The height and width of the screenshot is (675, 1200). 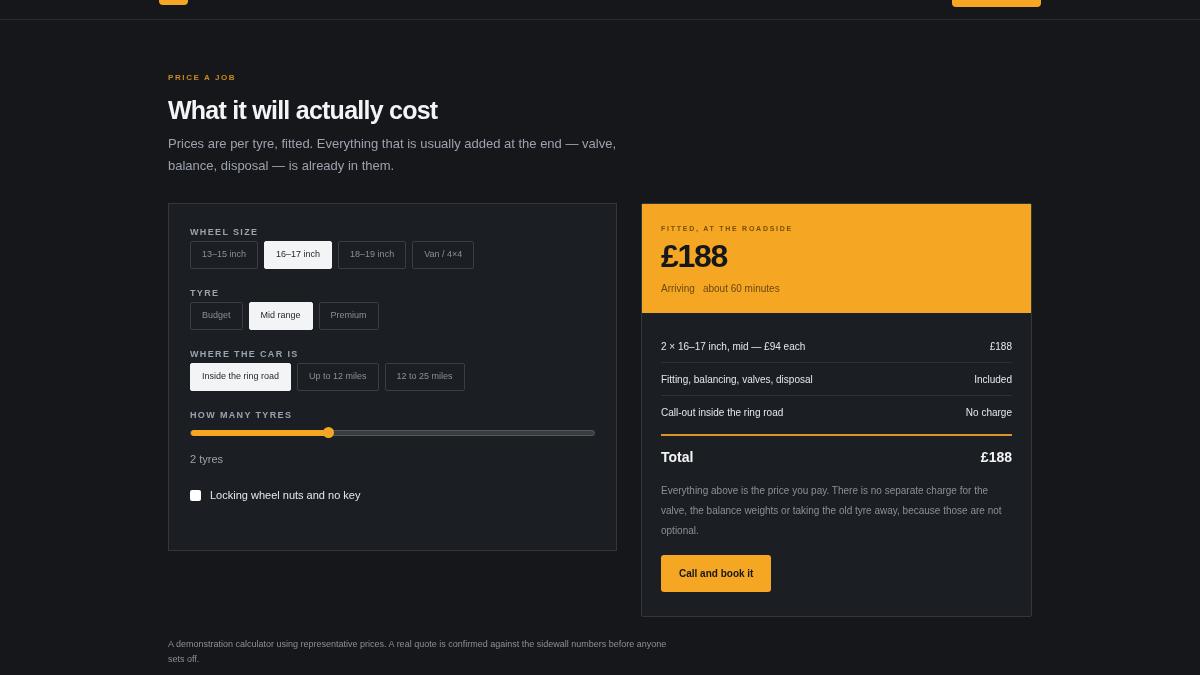 What do you see at coordinates (1000, 346) in the screenshot?
I see `line-item-value: £188` at bounding box center [1000, 346].